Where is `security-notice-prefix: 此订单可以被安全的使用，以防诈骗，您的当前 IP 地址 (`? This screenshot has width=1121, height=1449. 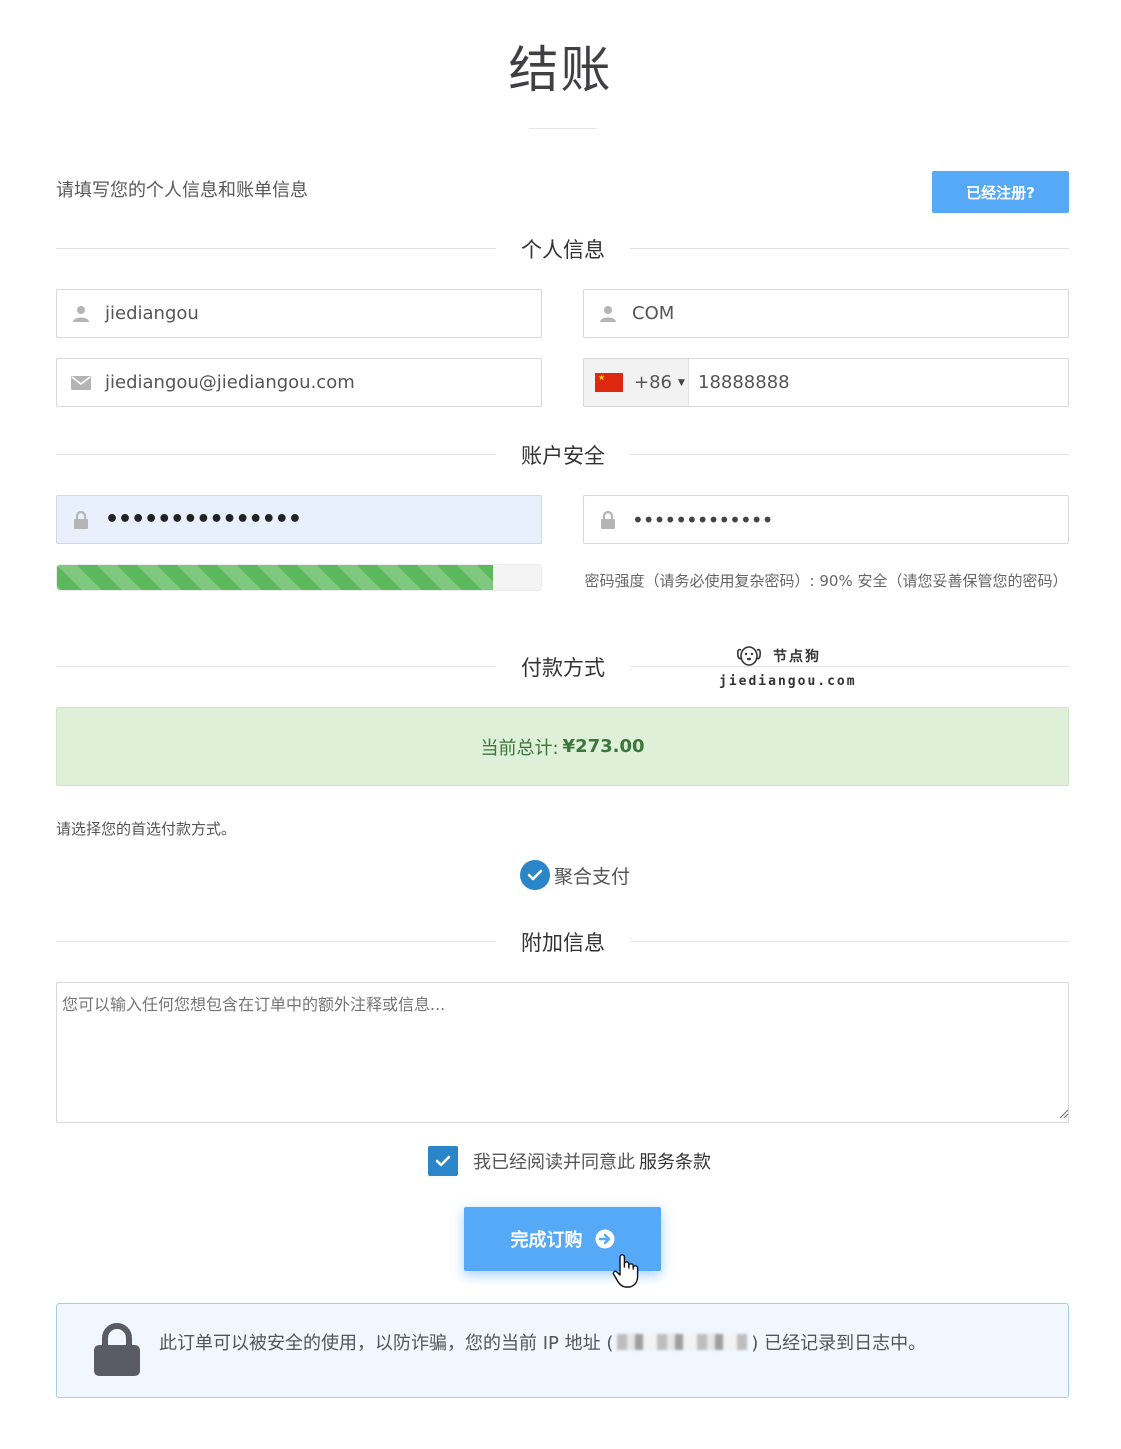
security-notice-prefix: 此订单可以被安全的使用，以防诈骗，您的当前 IP 地址 ( is located at coordinates (386, 1343).